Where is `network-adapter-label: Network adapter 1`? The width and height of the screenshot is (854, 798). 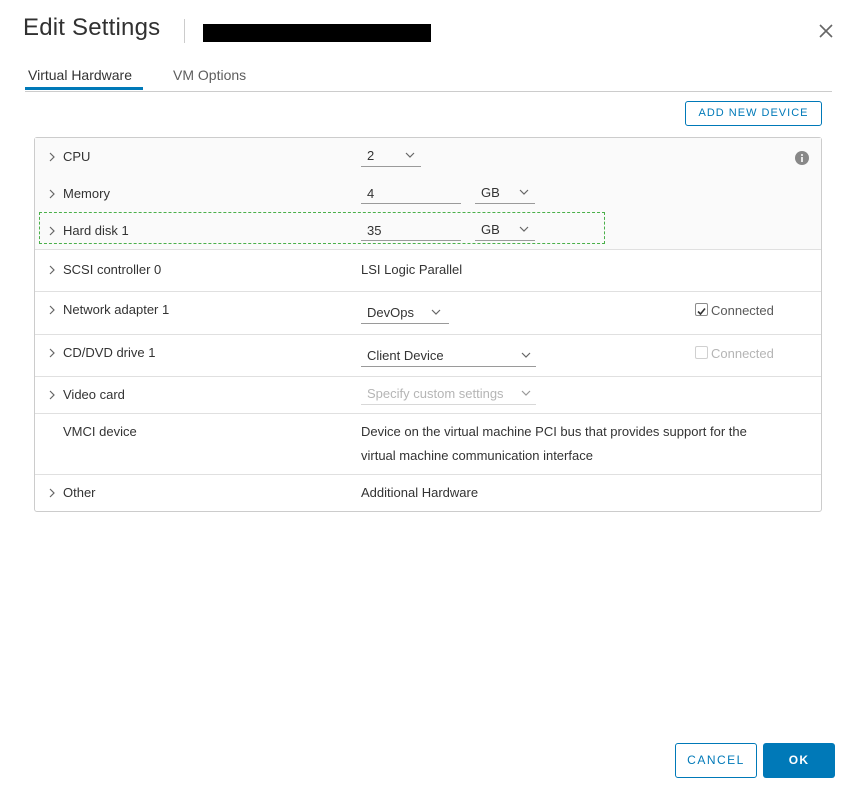
network-adapter-label: Network adapter 1 is located at coordinates (116, 309).